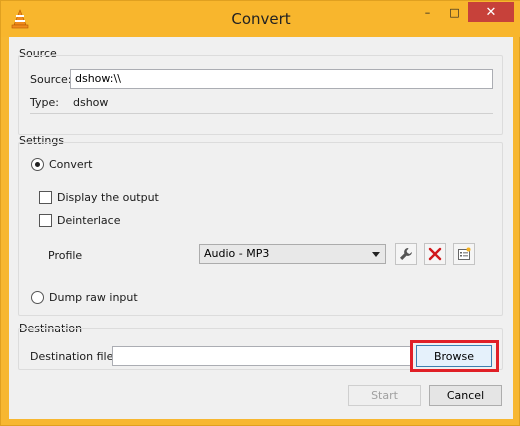 This screenshot has height=426, width=520. I want to click on minimize-button: –, so click(427, 12).